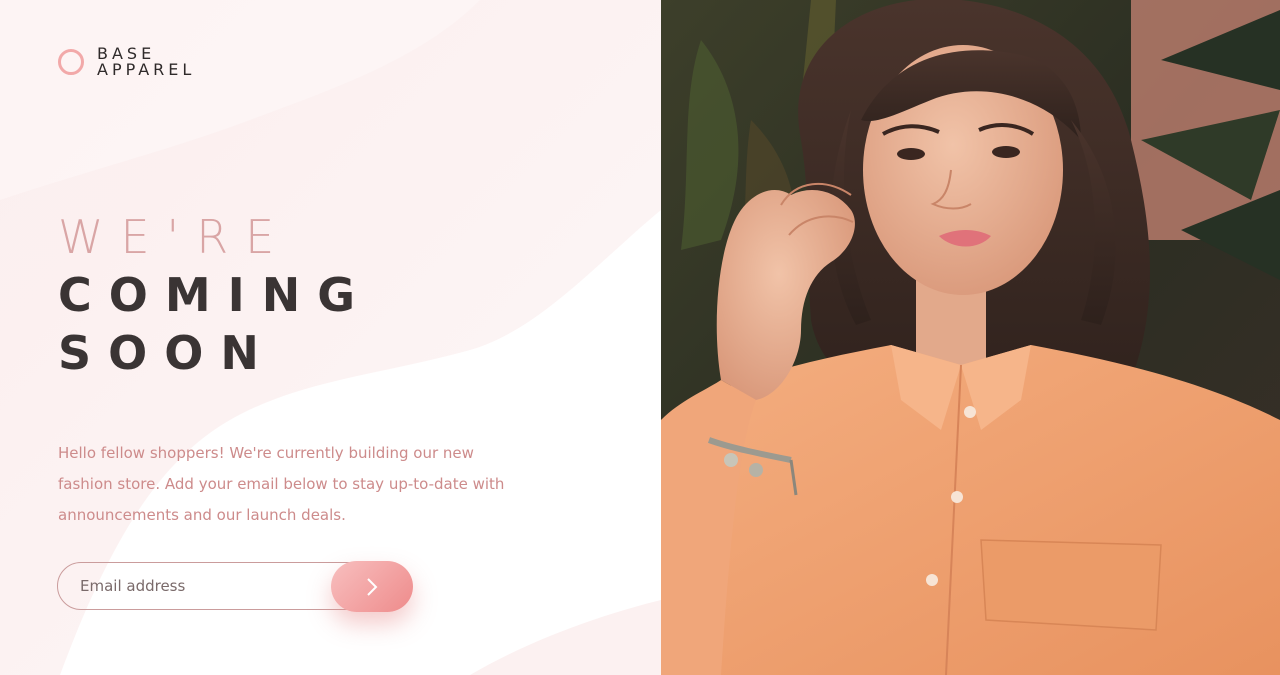 The image size is (1280, 675). I want to click on brand-logo: BASE APPAREL, so click(126, 62).